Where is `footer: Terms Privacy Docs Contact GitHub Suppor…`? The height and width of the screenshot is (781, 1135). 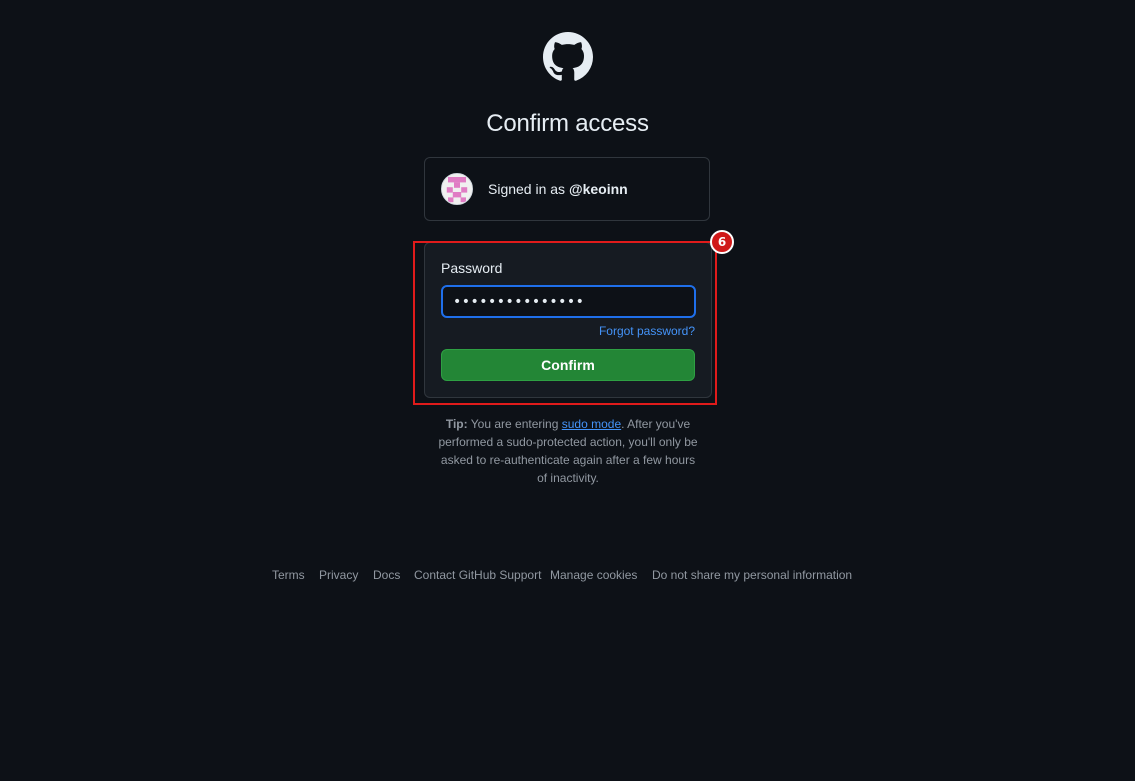
footer: Terms Privacy Docs Contact GitHub Suppor… is located at coordinates (567, 576).